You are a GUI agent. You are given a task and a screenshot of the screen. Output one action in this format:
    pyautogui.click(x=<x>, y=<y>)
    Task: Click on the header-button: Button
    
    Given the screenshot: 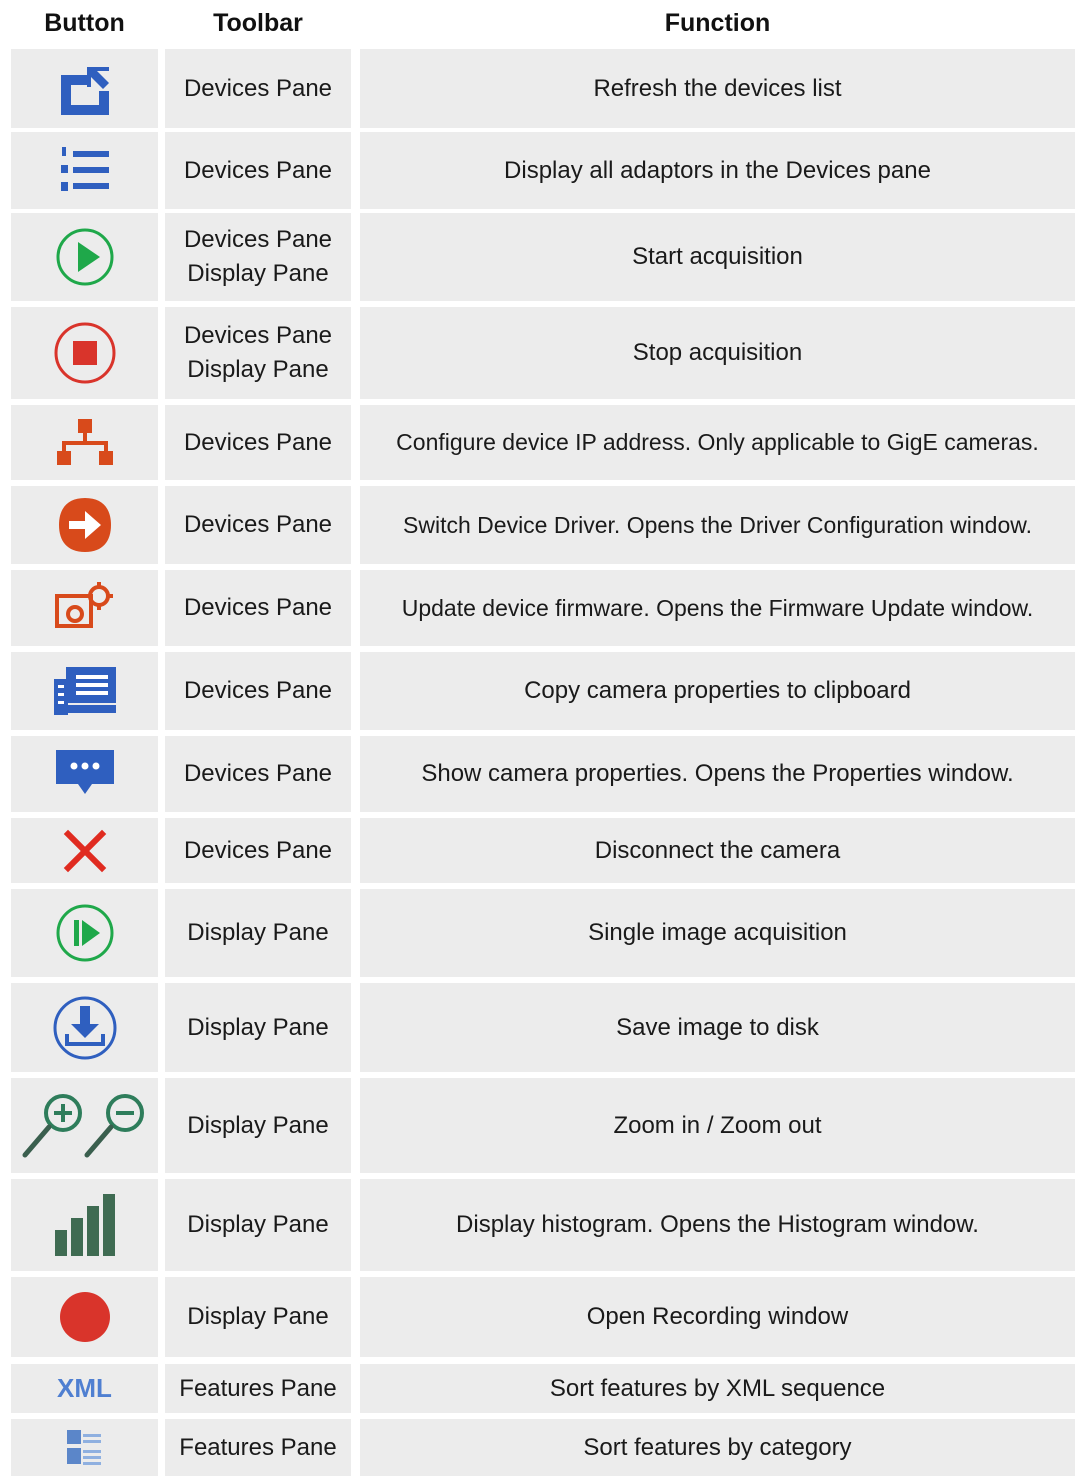 What is the action you would take?
    pyautogui.click(x=84, y=23)
    